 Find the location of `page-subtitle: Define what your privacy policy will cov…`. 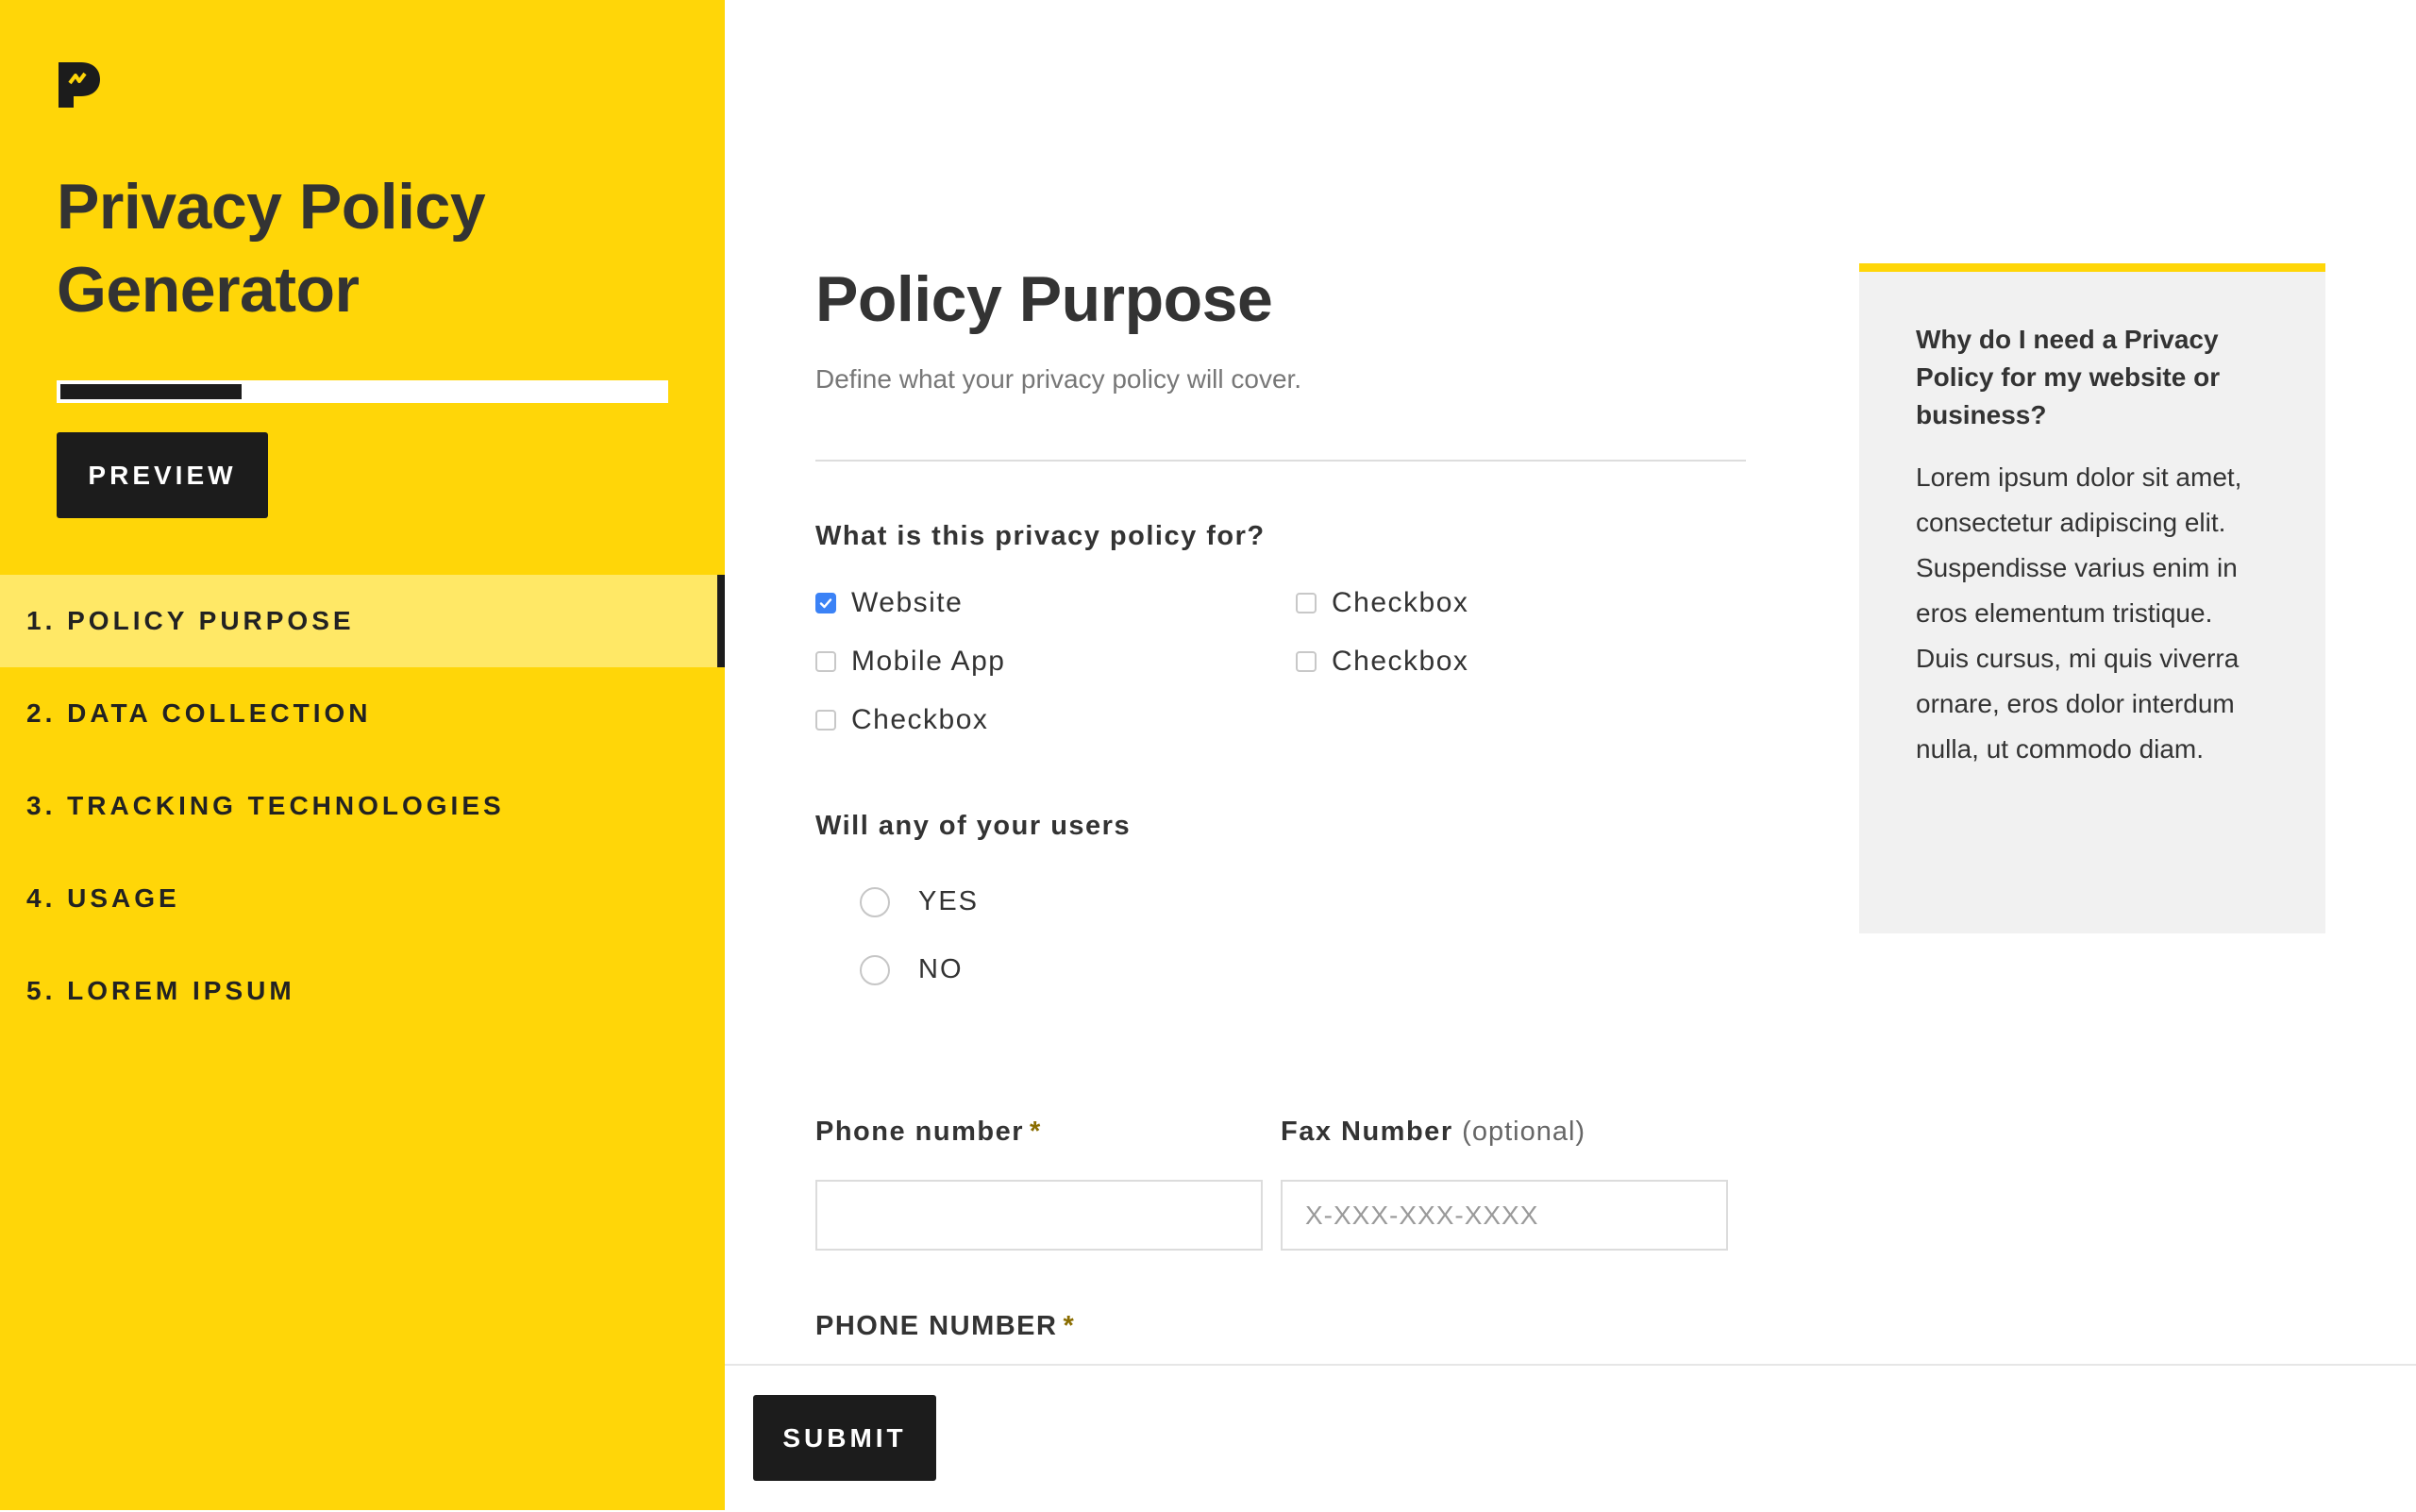

page-subtitle: Define what your privacy policy will cov… is located at coordinates (1059, 379).